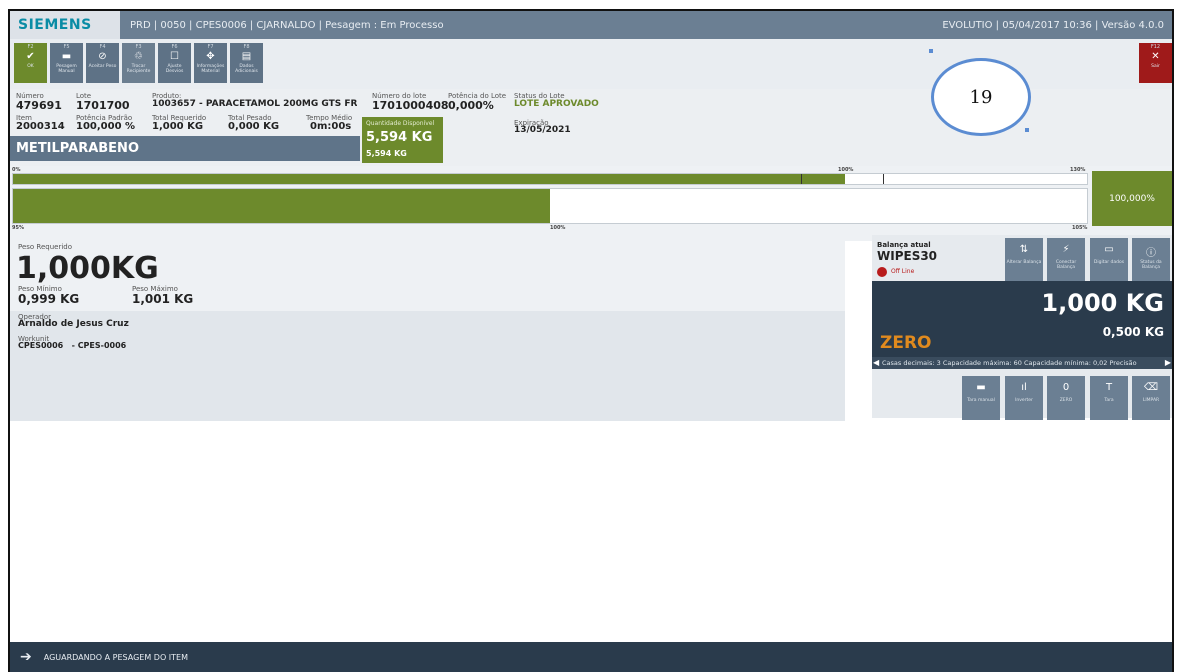  Describe the element at coordinates (174, 69) in the screenshot. I see `adjust-deviations-label: Ajuste Desvios` at that location.